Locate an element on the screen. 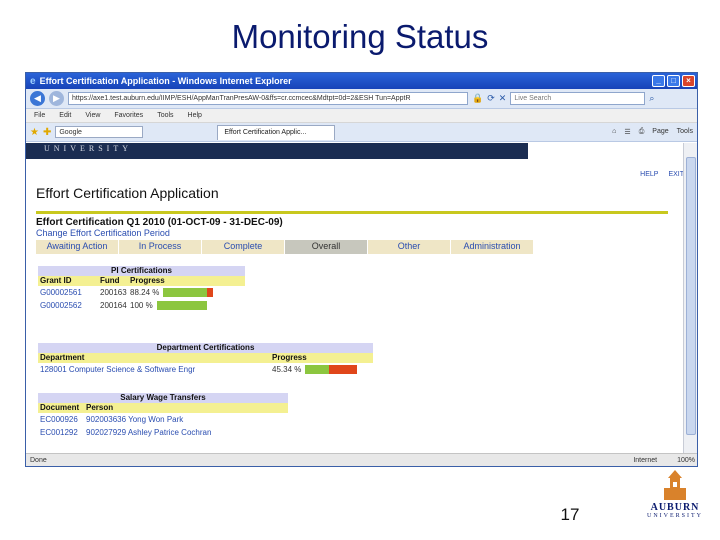 This screenshot has width=720, height=540. fund: 200163 is located at coordinates (113, 292).